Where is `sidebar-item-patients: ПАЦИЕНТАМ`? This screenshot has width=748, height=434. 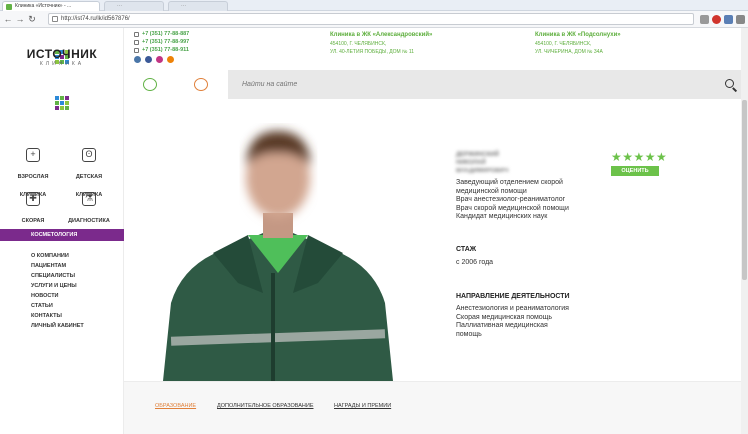 sidebar-item-patients: ПАЦИЕНТАМ is located at coordinates (57, 266).